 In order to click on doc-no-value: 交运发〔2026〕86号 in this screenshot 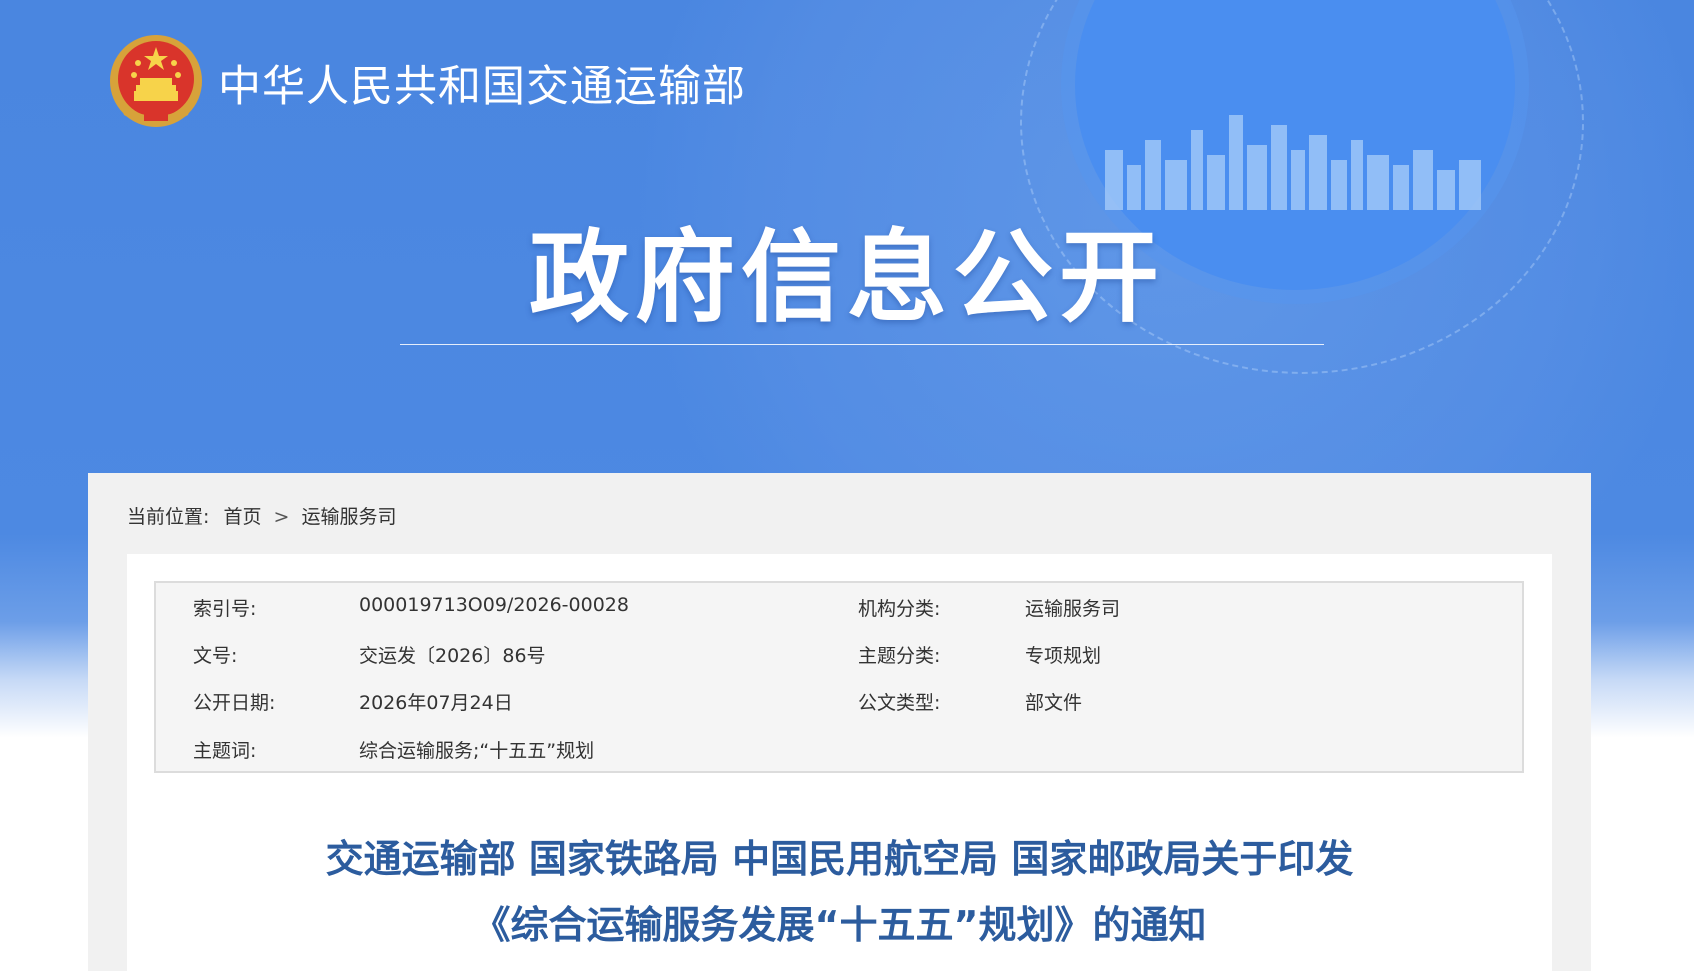, I will do `click(452, 656)`.